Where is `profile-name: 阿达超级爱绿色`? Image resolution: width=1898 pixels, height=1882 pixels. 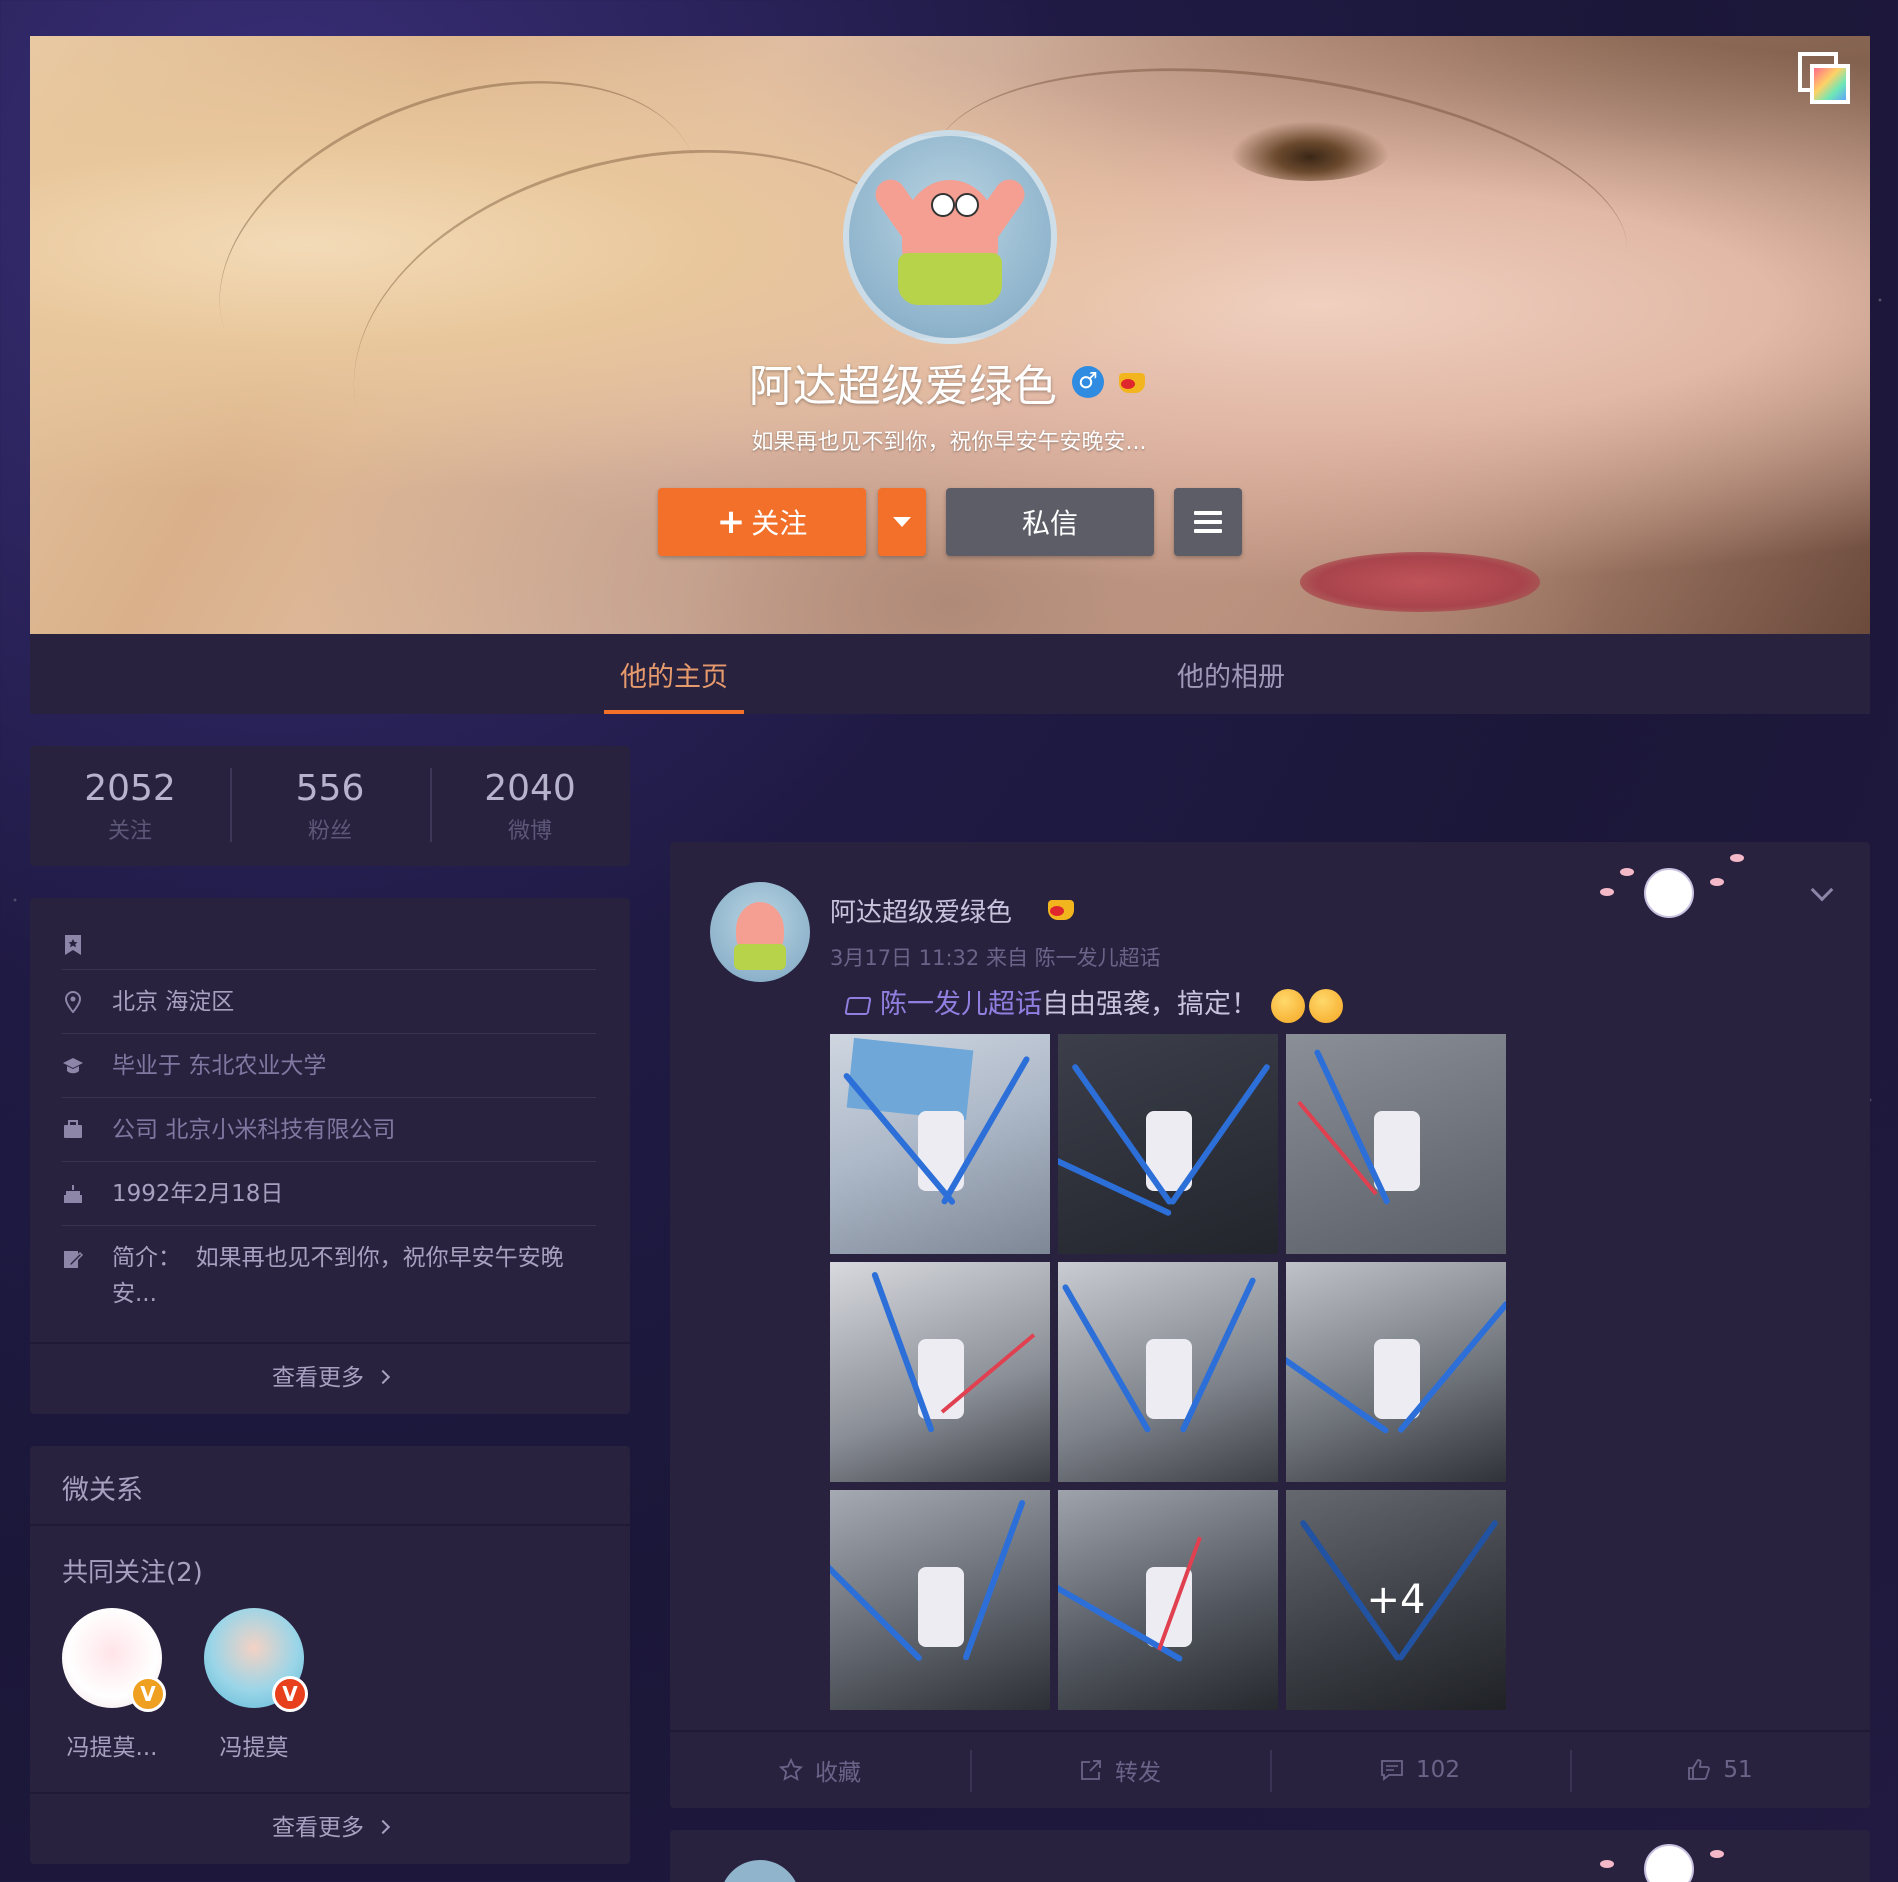
profile-name: 阿达超级爱绿色 is located at coordinates (902, 386).